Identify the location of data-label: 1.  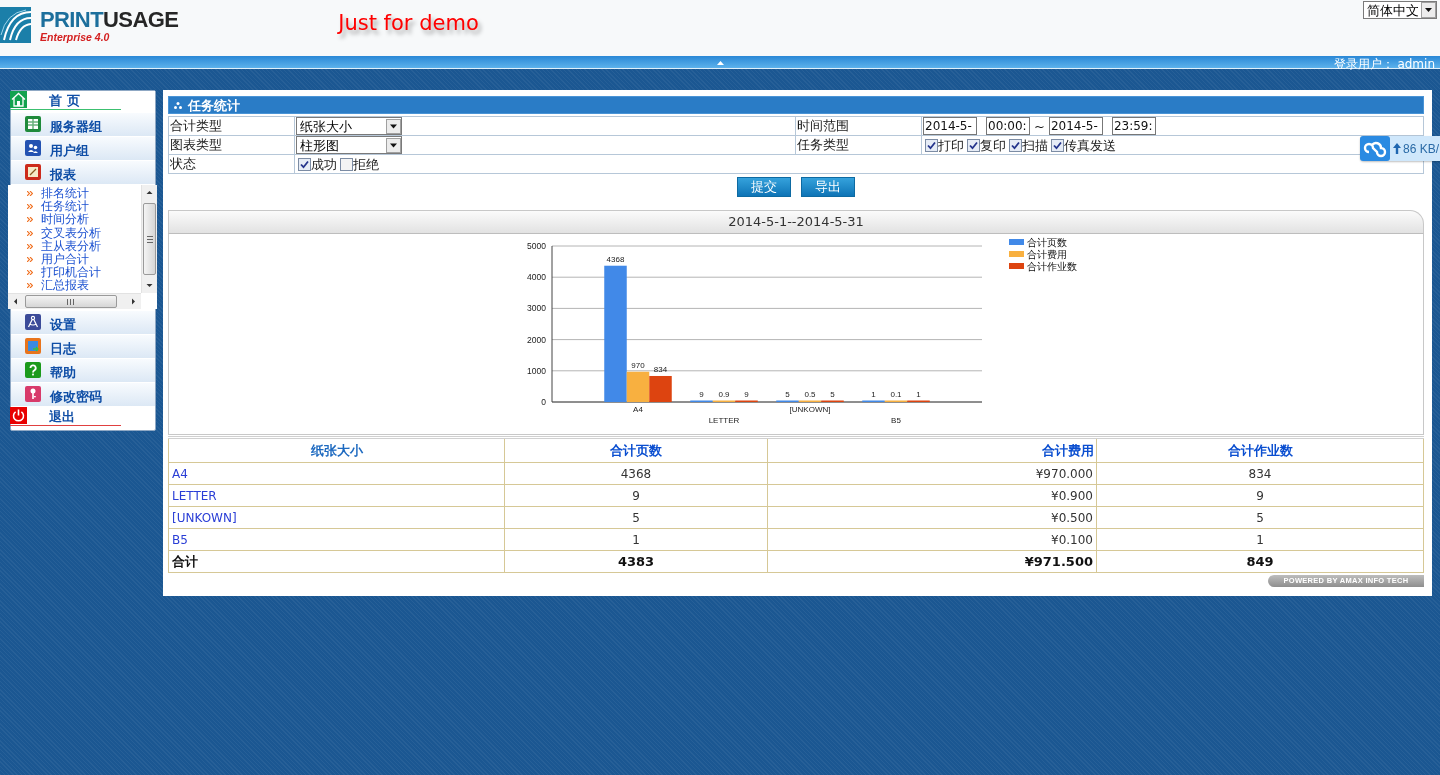
(918, 394).